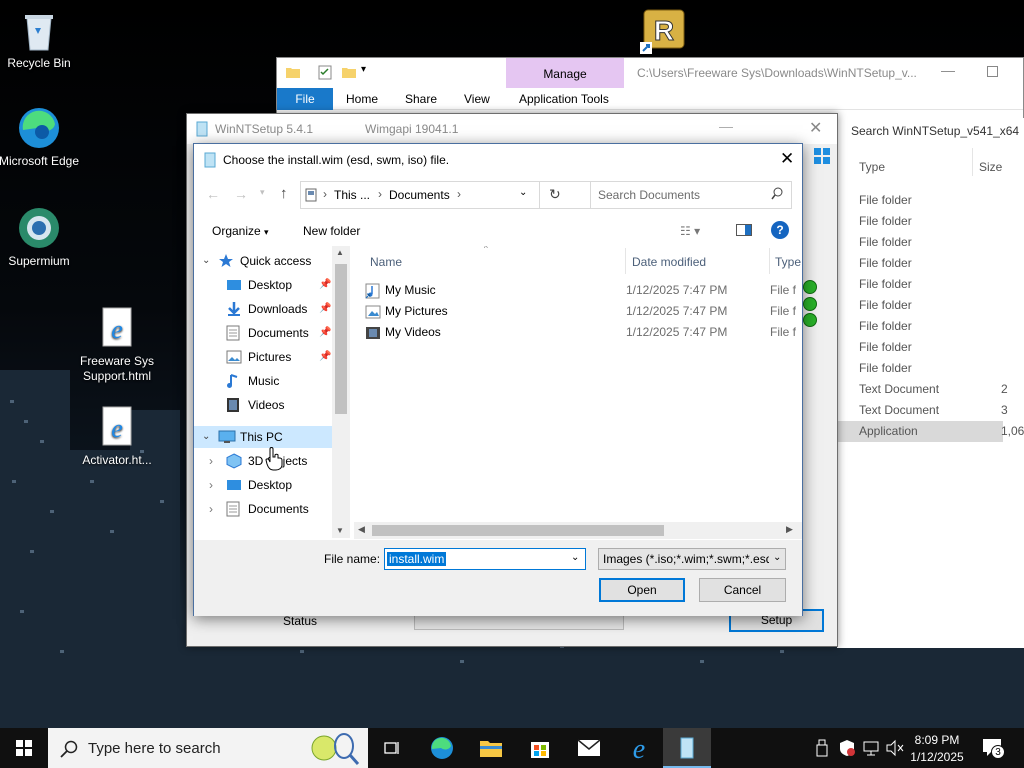 The height and width of the screenshot is (768, 1024). Describe the element at coordinates (392, 748) in the screenshot. I see `task-view-button` at that location.